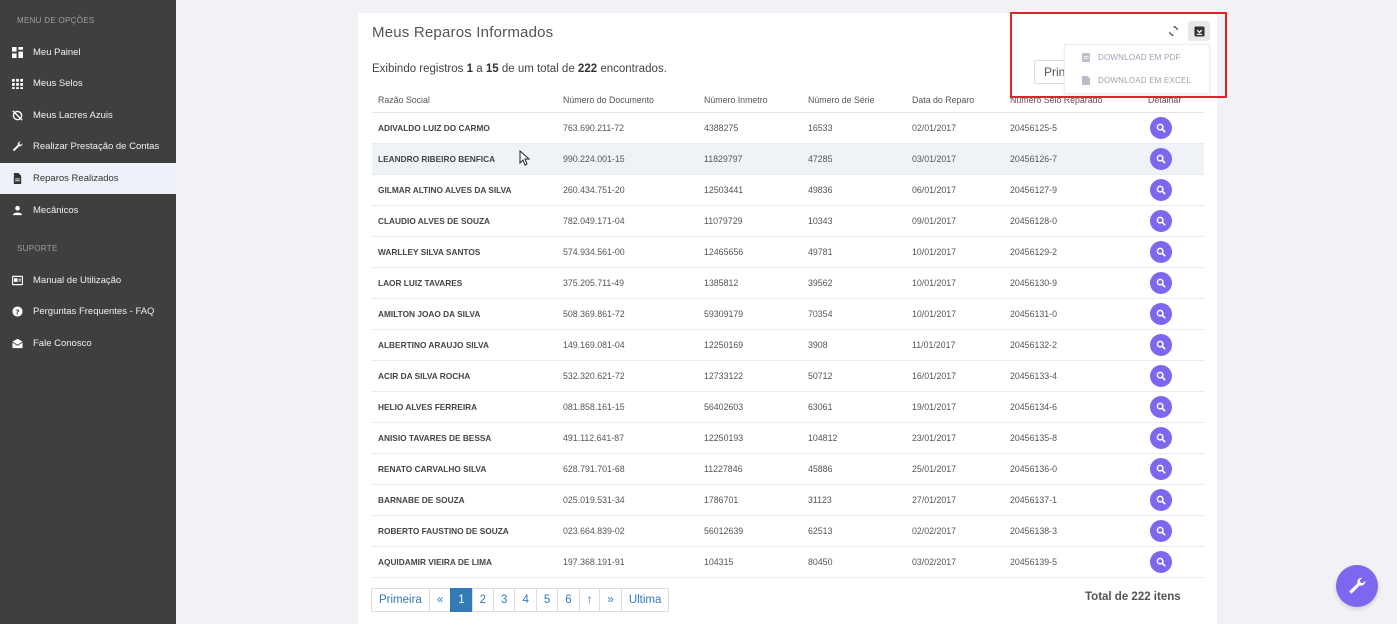 The image size is (1397, 624). I want to click on page-button: », so click(610, 600).